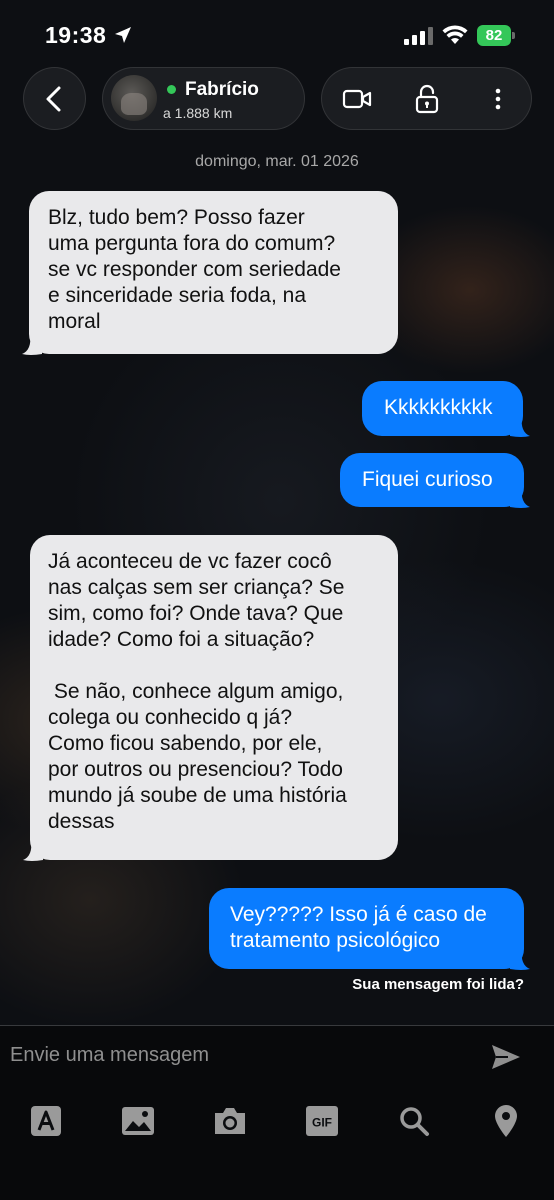 This screenshot has width=554, height=1200. I want to click on battery-tip, so click(513, 35).